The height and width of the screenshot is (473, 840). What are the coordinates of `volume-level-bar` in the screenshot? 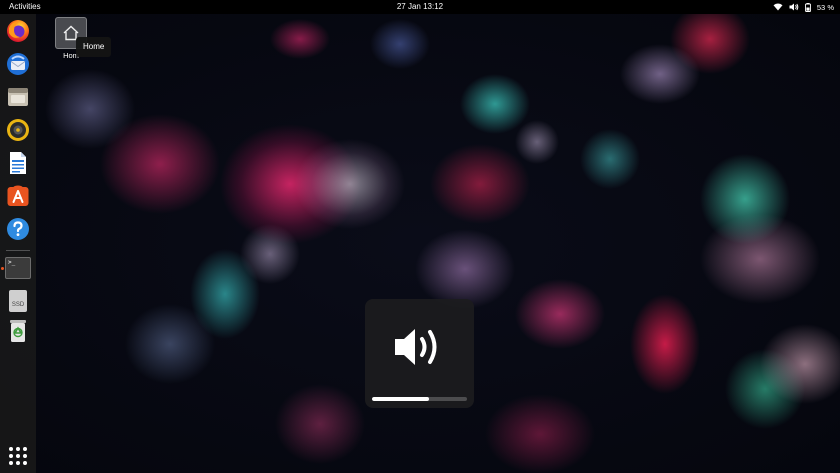 It's located at (419, 399).